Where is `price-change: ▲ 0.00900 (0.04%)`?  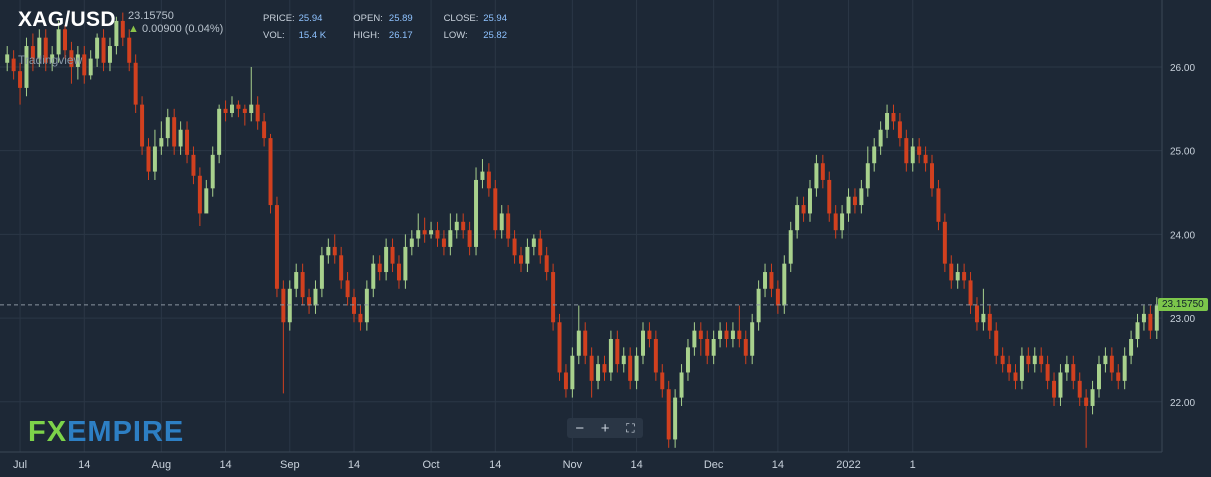
price-change: ▲ 0.00900 (0.04%) is located at coordinates (175, 29).